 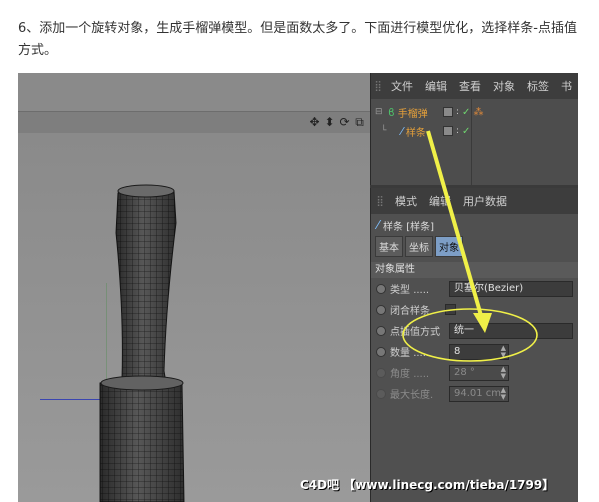 I want to click on watermark: C4D吧 【www.linecg.com/tieba/1799】, so click(x=427, y=485).